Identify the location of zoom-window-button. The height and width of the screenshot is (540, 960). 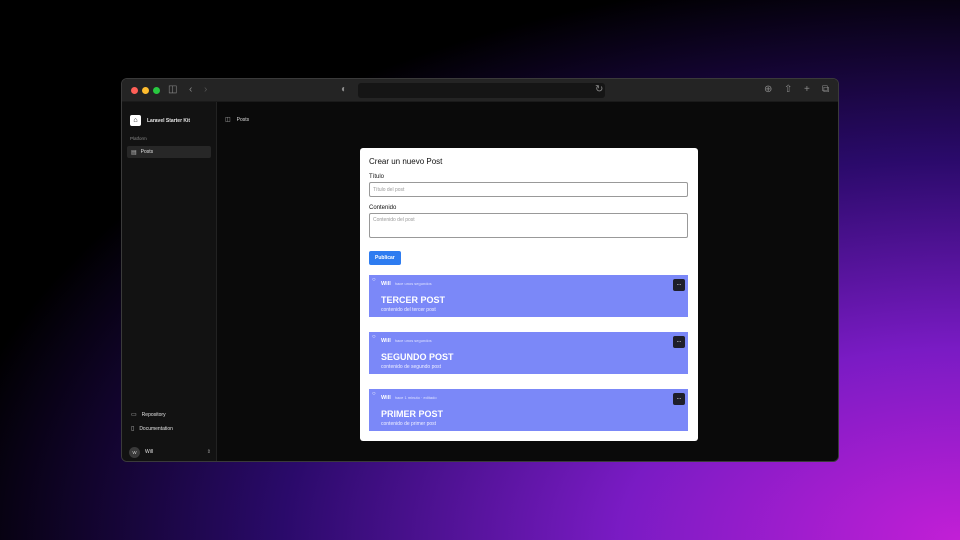
(156, 90).